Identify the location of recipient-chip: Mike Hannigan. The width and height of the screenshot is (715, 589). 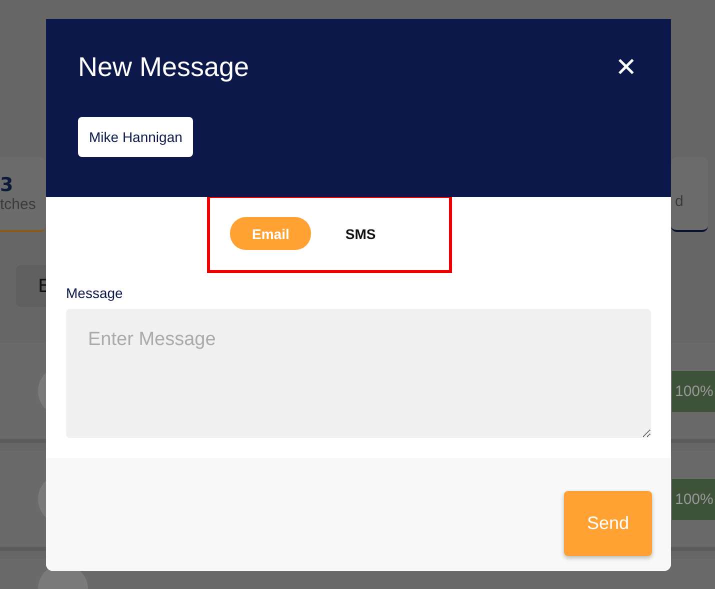
(136, 137).